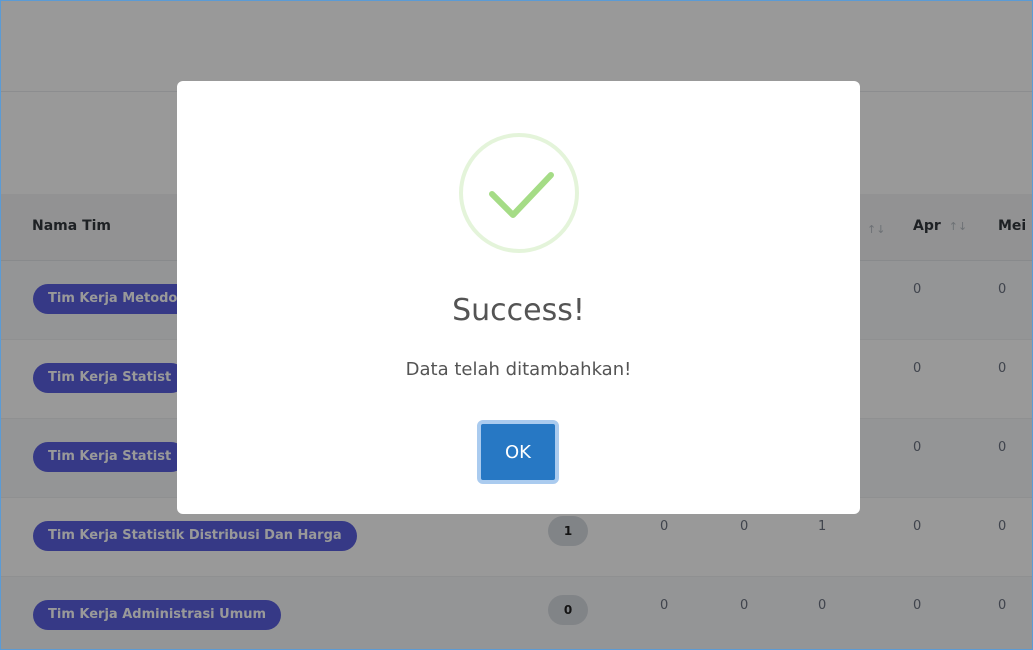  I want to click on ok-button: OK, so click(518, 452).